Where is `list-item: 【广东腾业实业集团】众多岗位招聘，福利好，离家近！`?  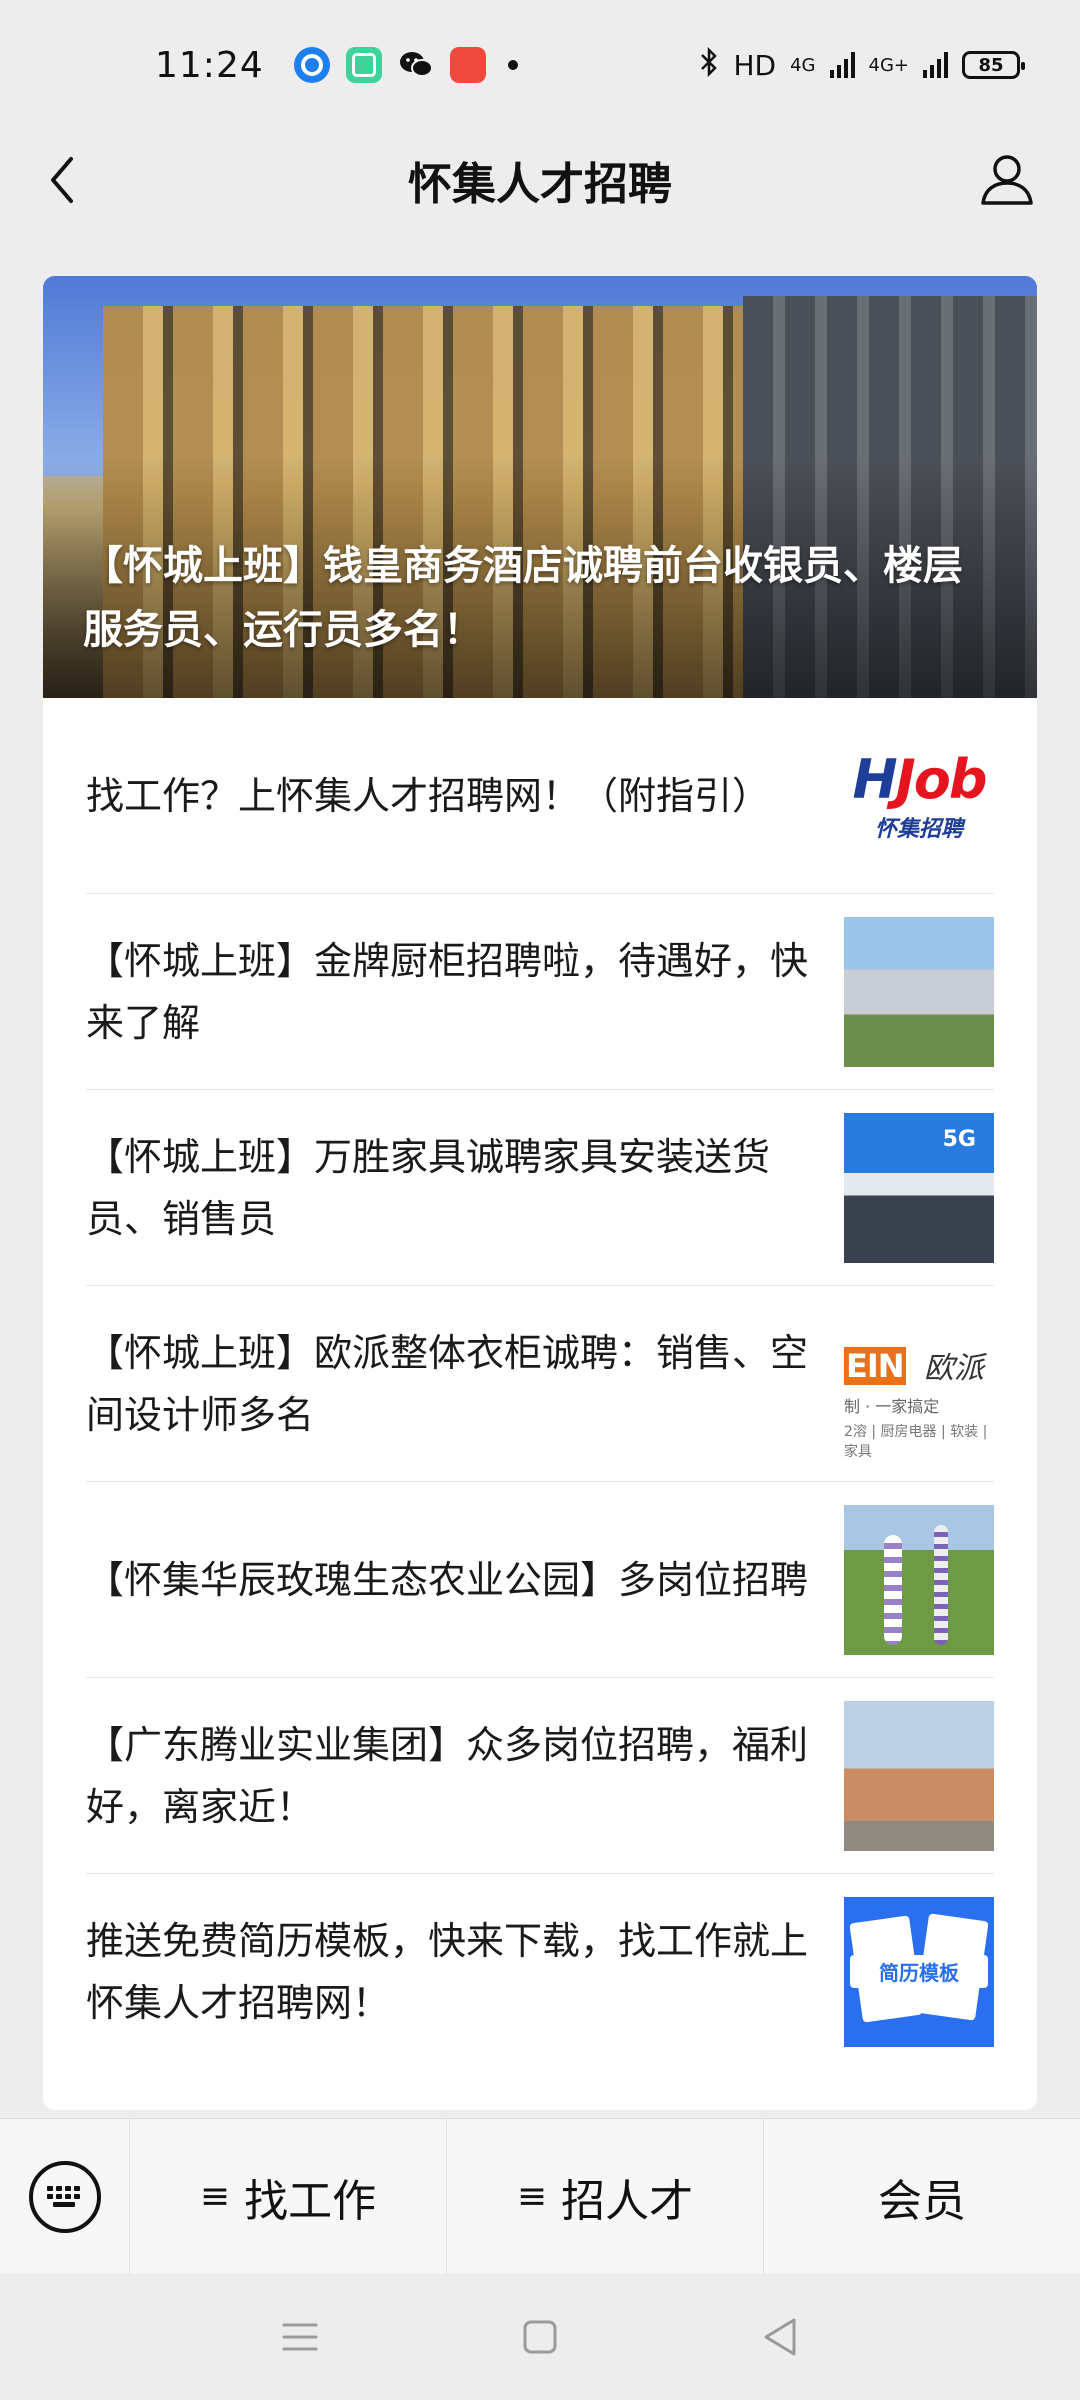 list-item: 【广东腾业实业集团】众多岗位招聘，福利好，离家近！ is located at coordinates (540, 1776).